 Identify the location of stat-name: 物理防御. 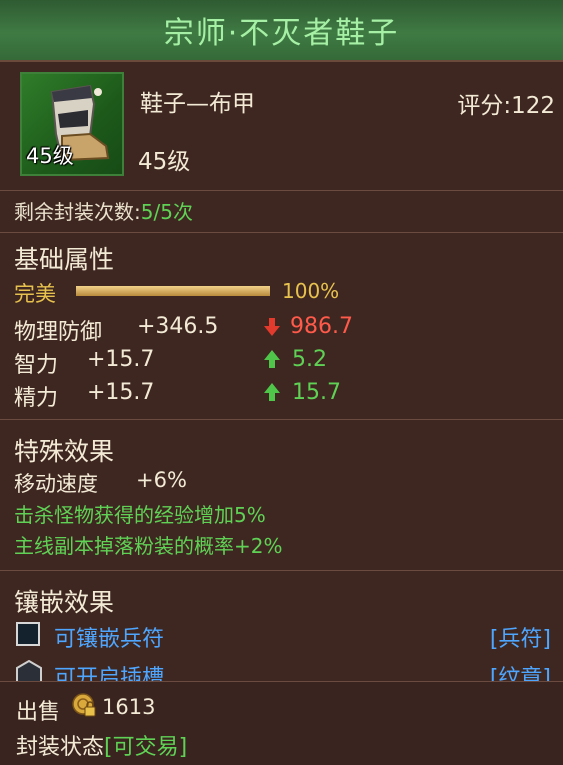
(58, 332).